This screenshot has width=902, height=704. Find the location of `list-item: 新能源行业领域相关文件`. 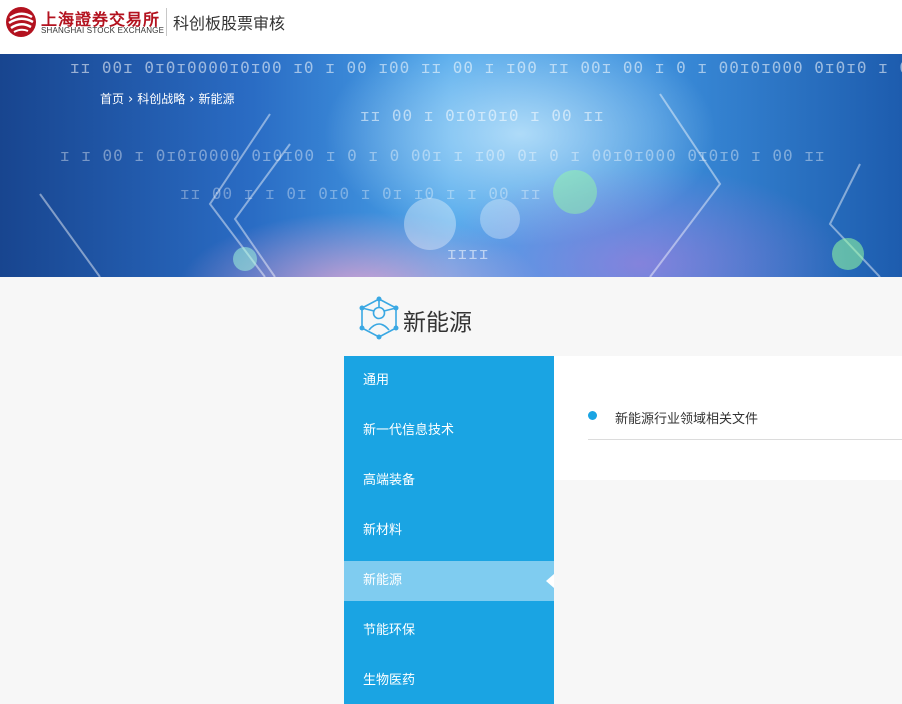

list-item: 新能源行业领域相关文件 is located at coordinates (745, 418).